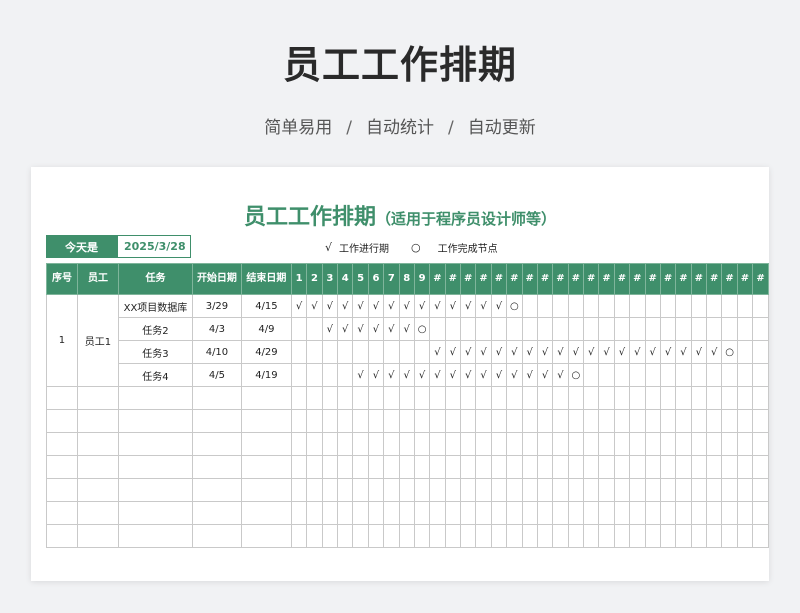  Describe the element at coordinates (266, 306) in the screenshot. I see `end-cell: 4/15` at that location.